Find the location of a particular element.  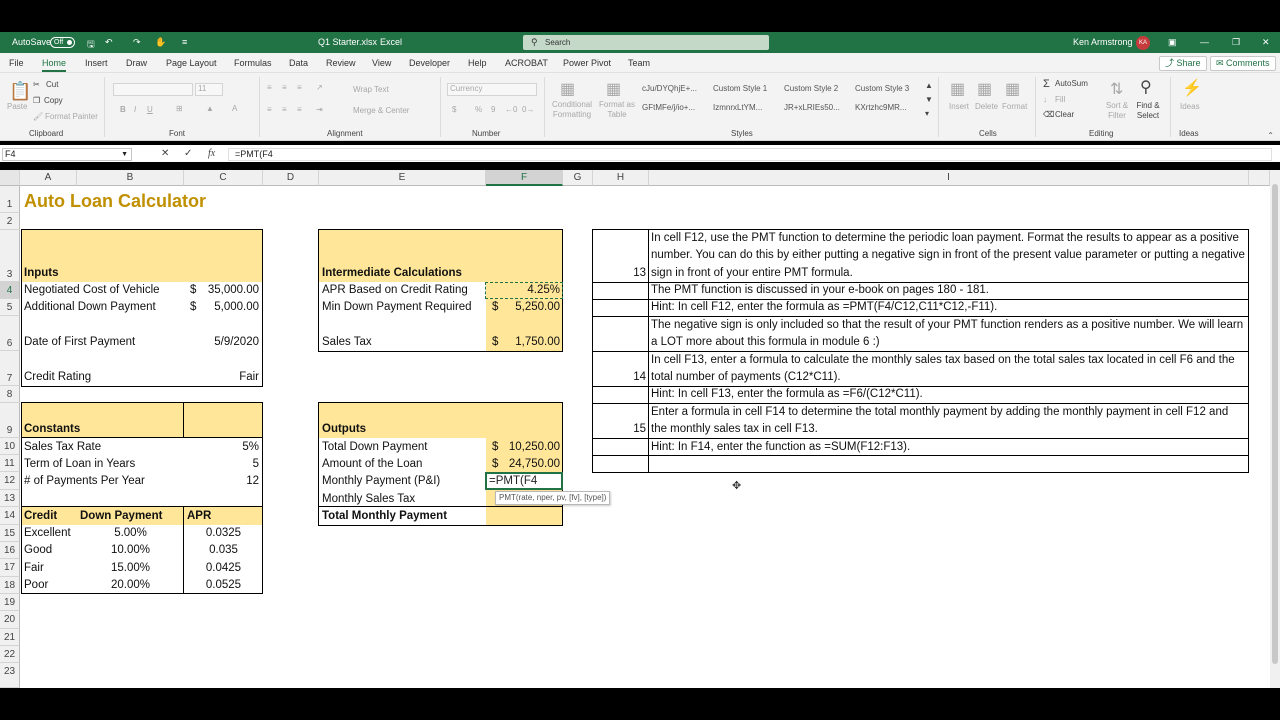

row-header-11: 11 is located at coordinates (10, 463).